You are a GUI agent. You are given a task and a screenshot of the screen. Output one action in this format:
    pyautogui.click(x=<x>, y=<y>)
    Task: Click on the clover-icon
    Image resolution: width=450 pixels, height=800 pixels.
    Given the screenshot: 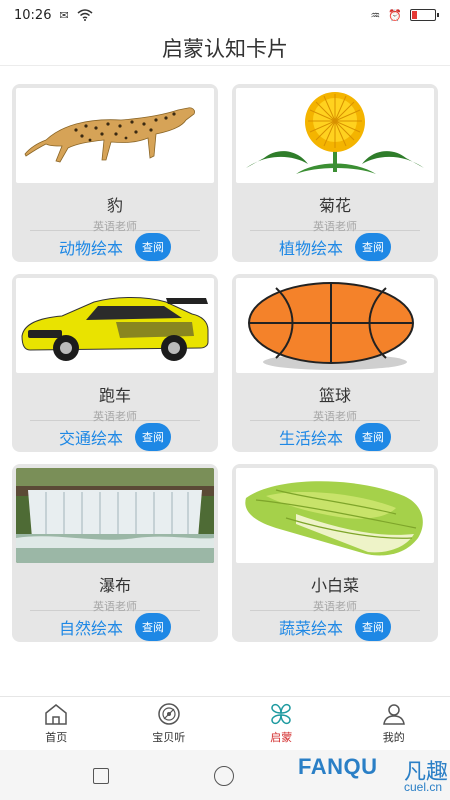 What is the action you would take?
    pyautogui.click(x=281, y=714)
    